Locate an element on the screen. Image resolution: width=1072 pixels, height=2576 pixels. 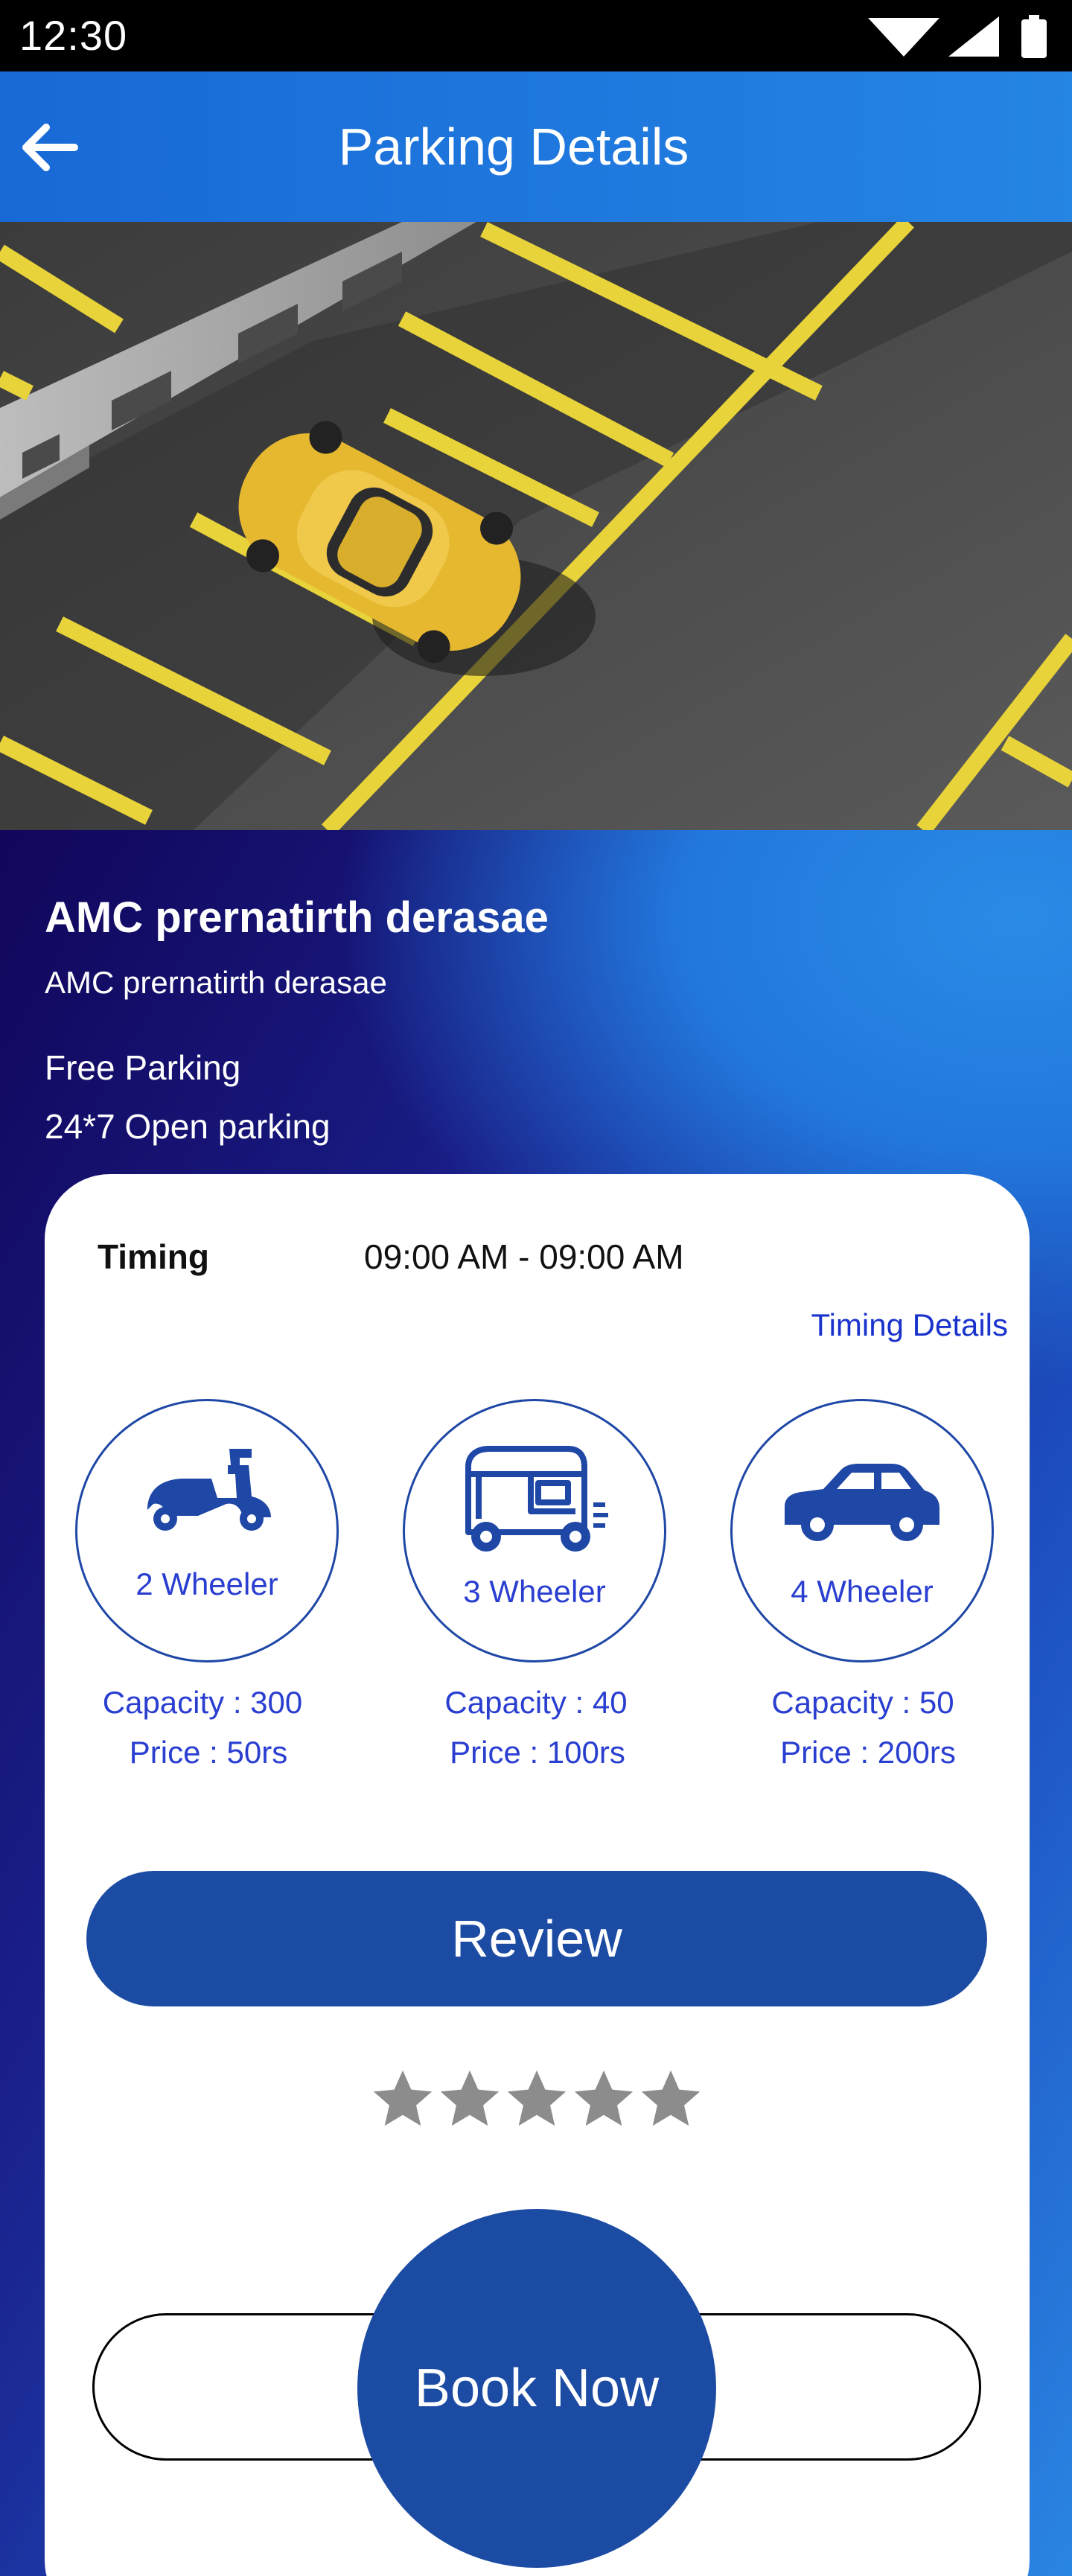
timing-label: Timing is located at coordinates (154, 1256).